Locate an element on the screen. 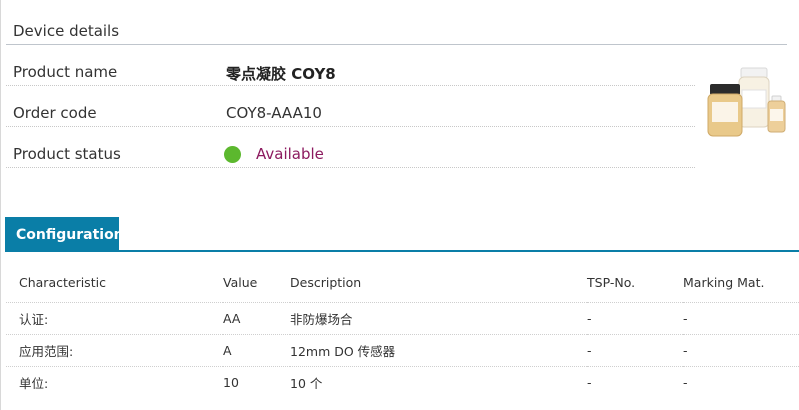  tab-configuration: Configuration is located at coordinates (64, 234).